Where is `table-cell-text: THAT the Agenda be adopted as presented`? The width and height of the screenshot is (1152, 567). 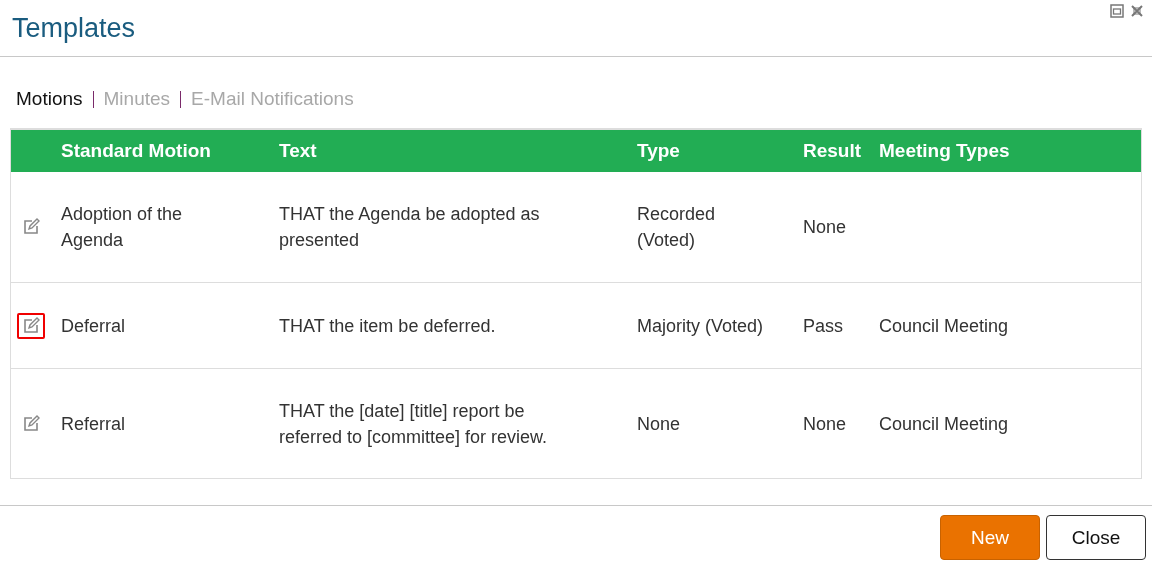 table-cell-text: THAT the Agenda be adopted as presented is located at coordinates (410, 227).